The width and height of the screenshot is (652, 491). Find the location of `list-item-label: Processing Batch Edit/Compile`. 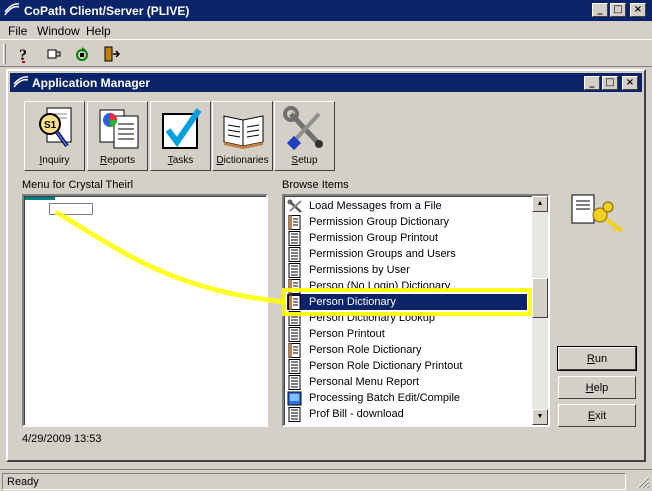

list-item-label: Processing Batch Edit/Compile is located at coordinates (385, 398).